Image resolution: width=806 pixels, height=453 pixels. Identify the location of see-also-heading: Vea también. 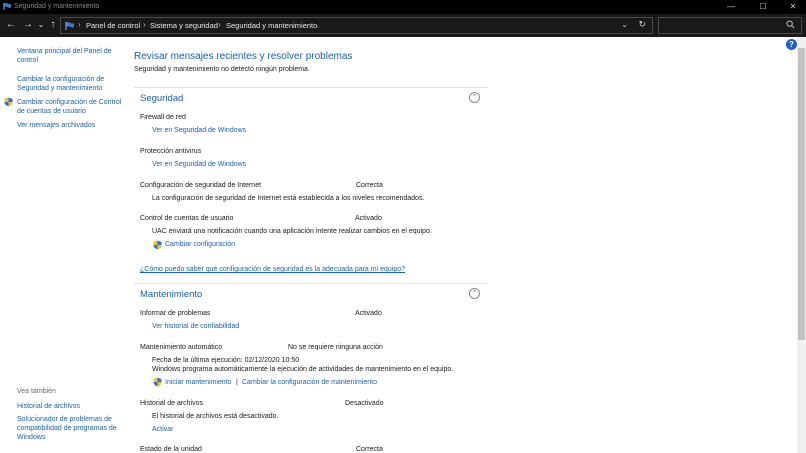
(36, 391).